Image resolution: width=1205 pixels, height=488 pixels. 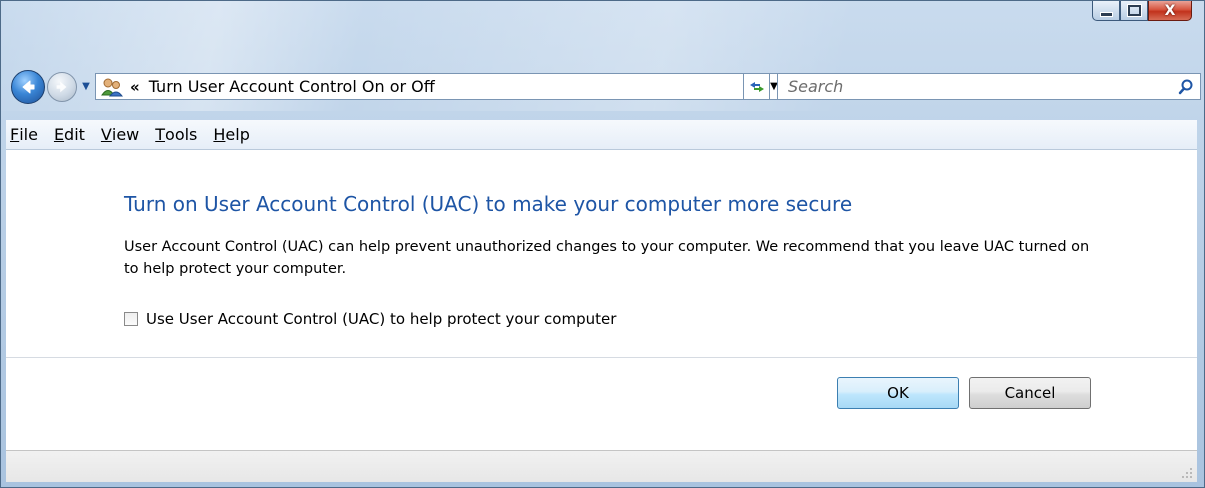 What do you see at coordinates (59, 134) in the screenshot?
I see `menu-edit-accel: E` at bounding box center [59, 134].